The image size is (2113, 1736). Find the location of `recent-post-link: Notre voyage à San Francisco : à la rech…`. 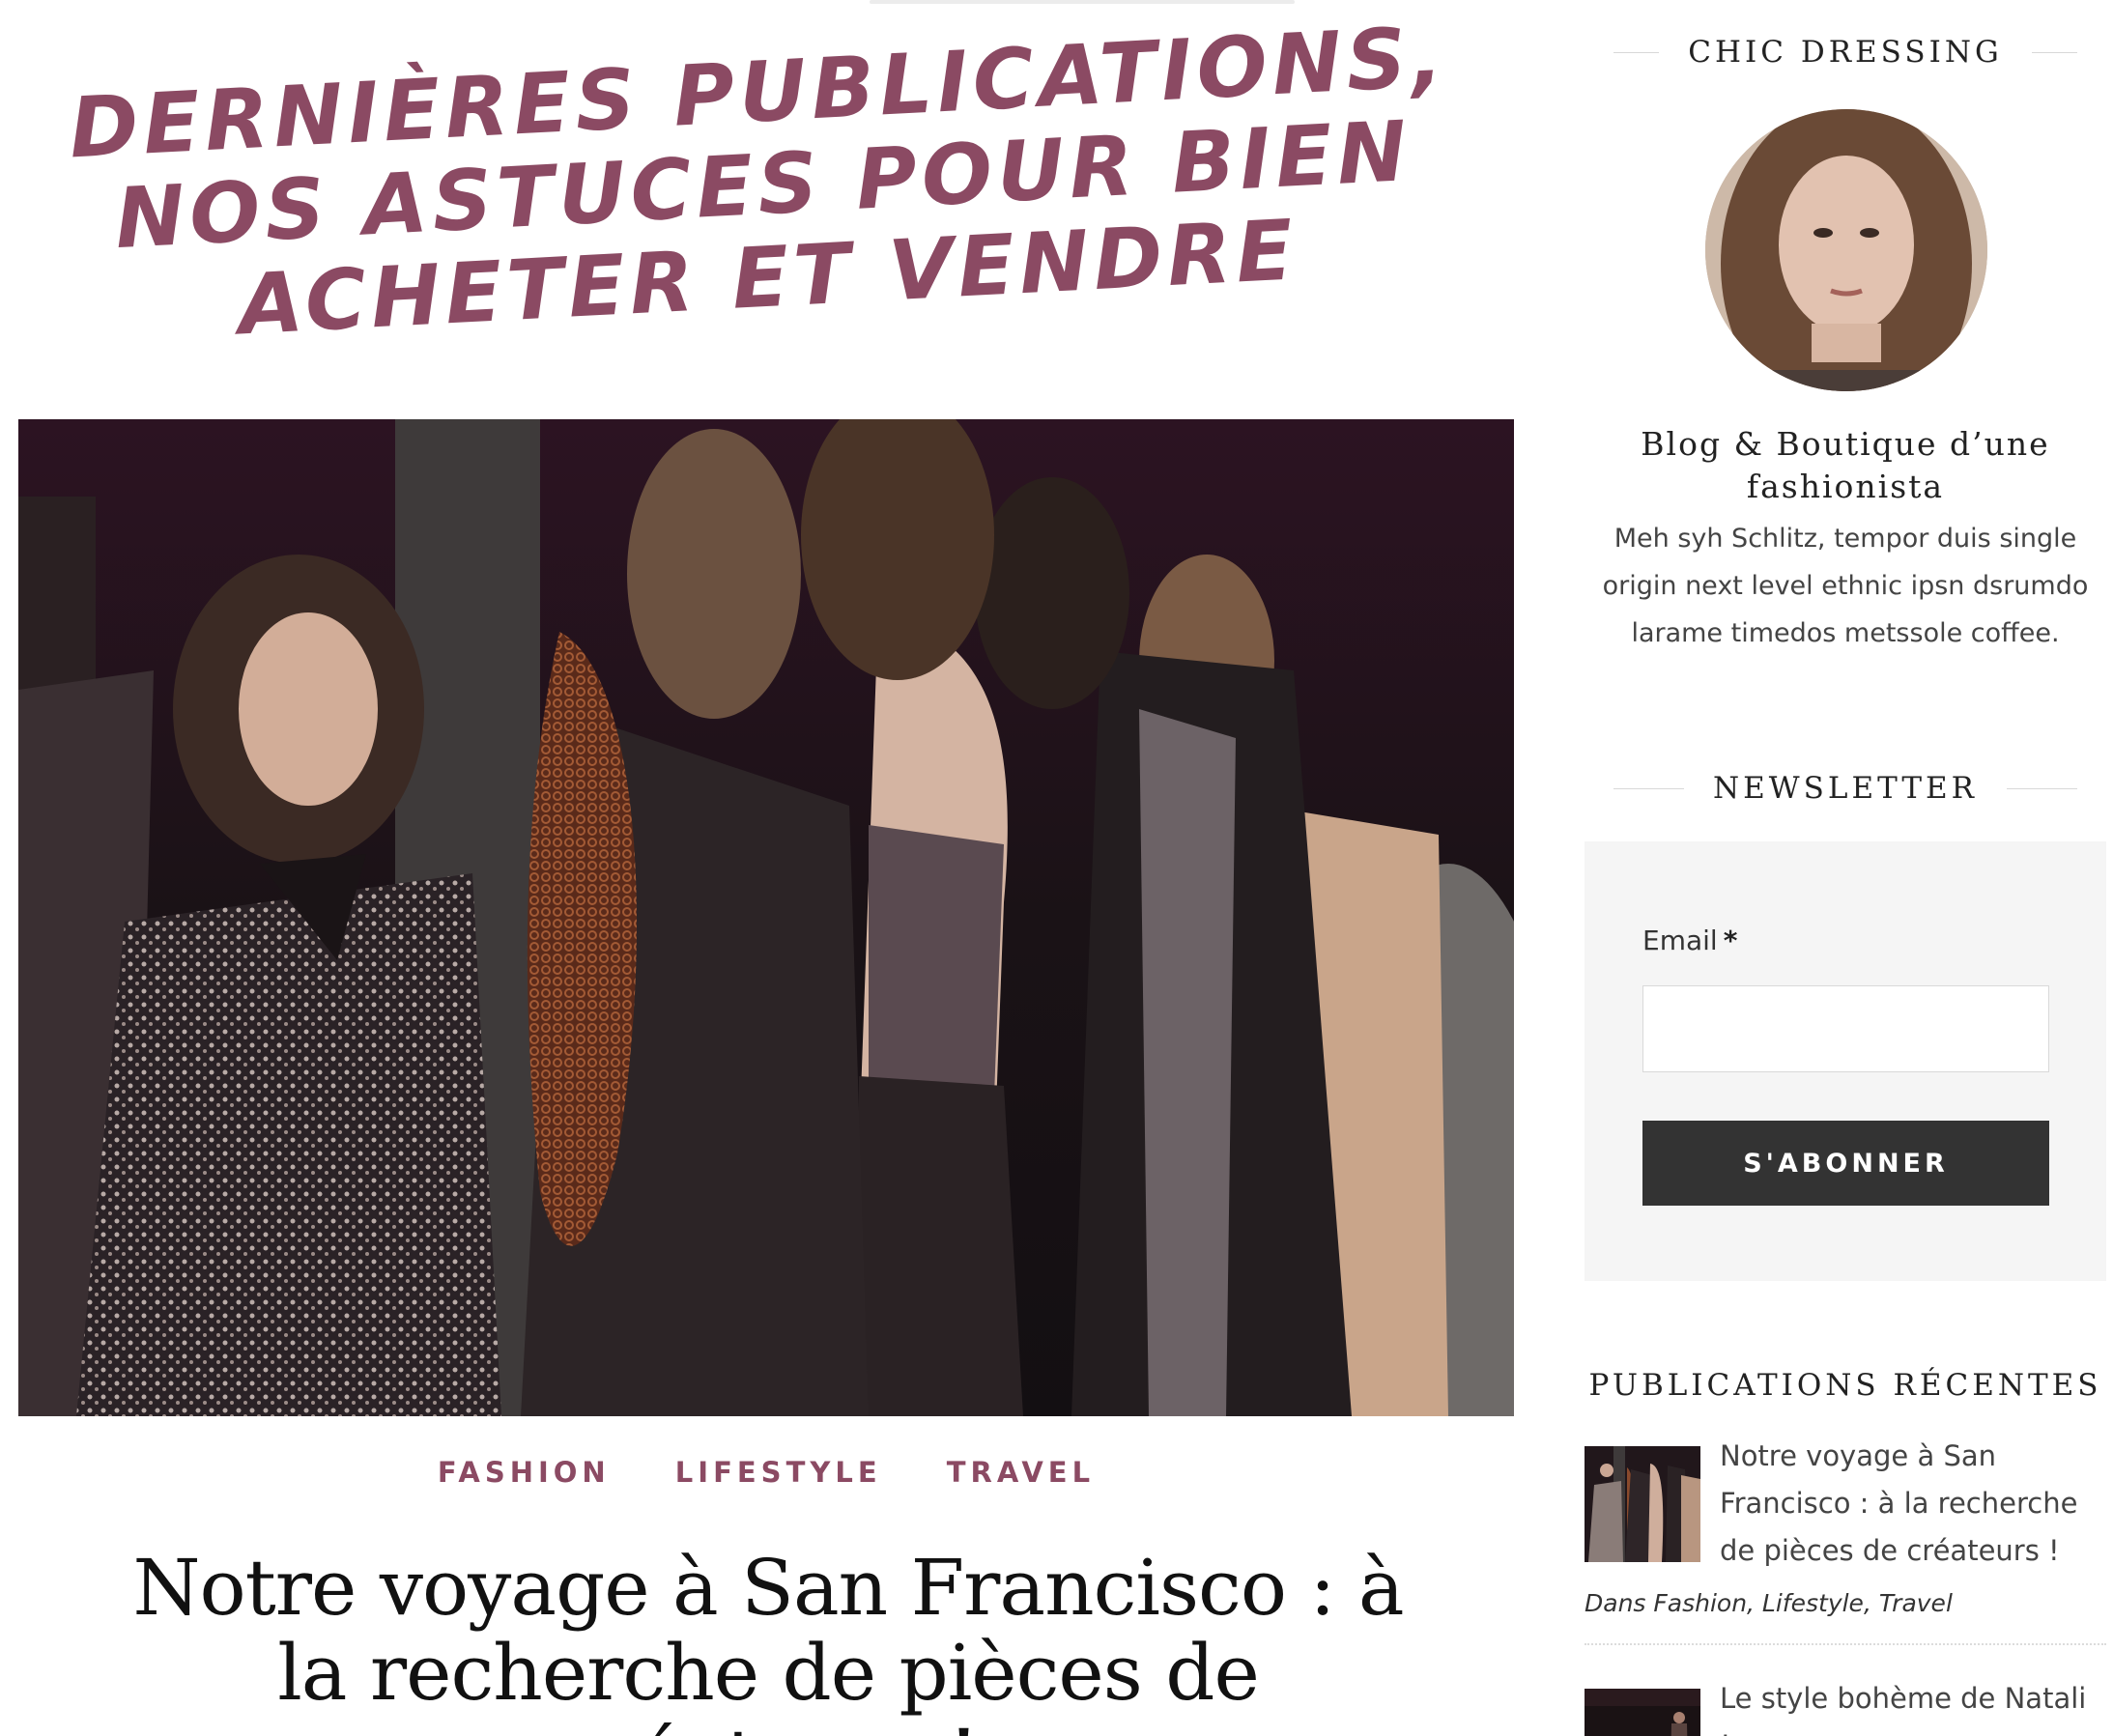

recent-post-link: Notre voyage à San Francisco : à la rech… is located at coordinates (1913, 1504).